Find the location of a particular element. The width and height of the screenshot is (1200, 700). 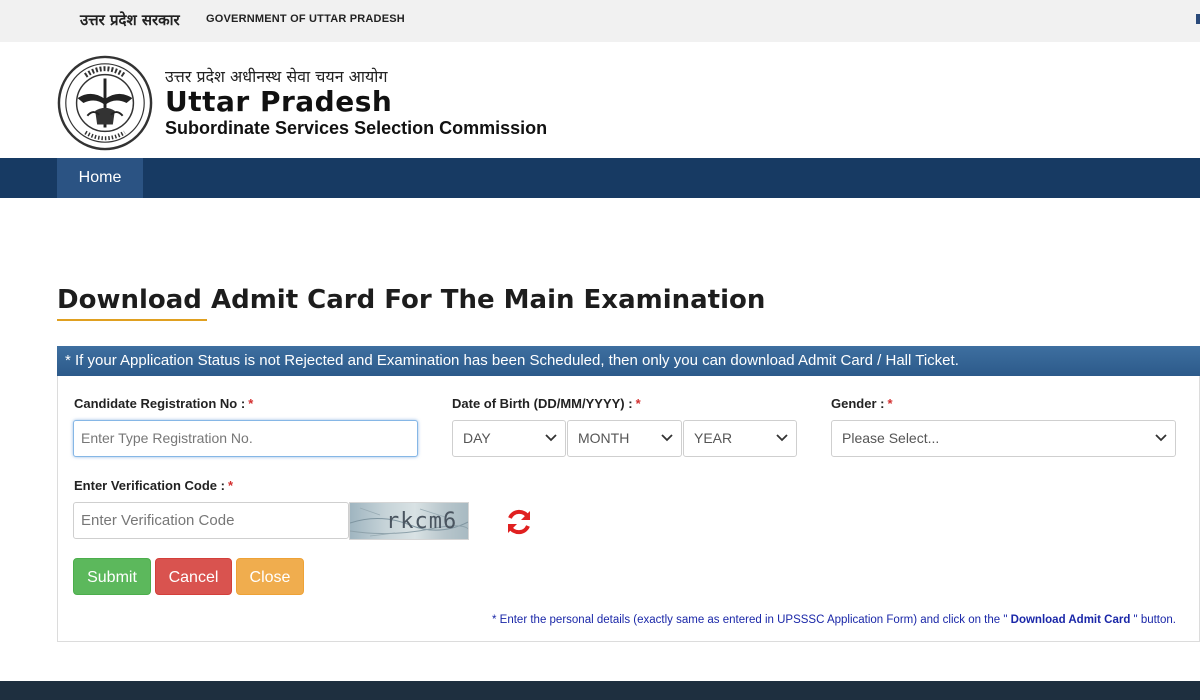

dob-month-value: MONTH is located at coordinates (604, 438).